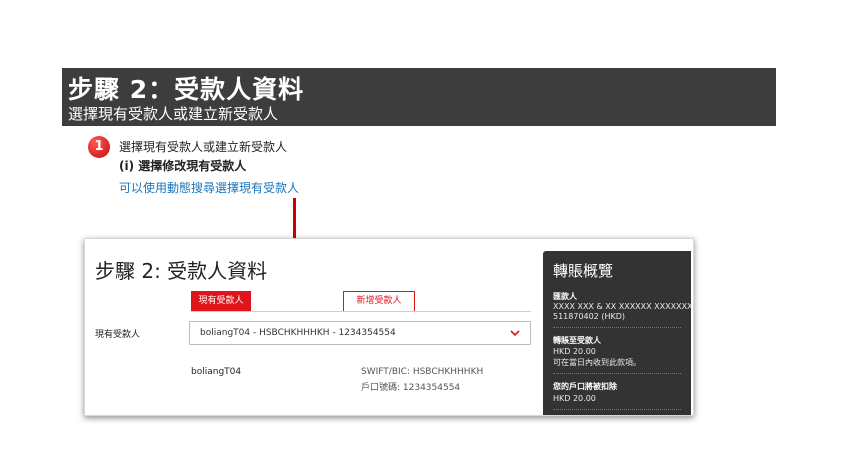 This screenshot has width=852, height=475. Describe the element at coordinates (623, 306) in the screenshot. I see `summary-from-account: XXXX XXX & XX XXXXXX XXXXXXX` at that location.